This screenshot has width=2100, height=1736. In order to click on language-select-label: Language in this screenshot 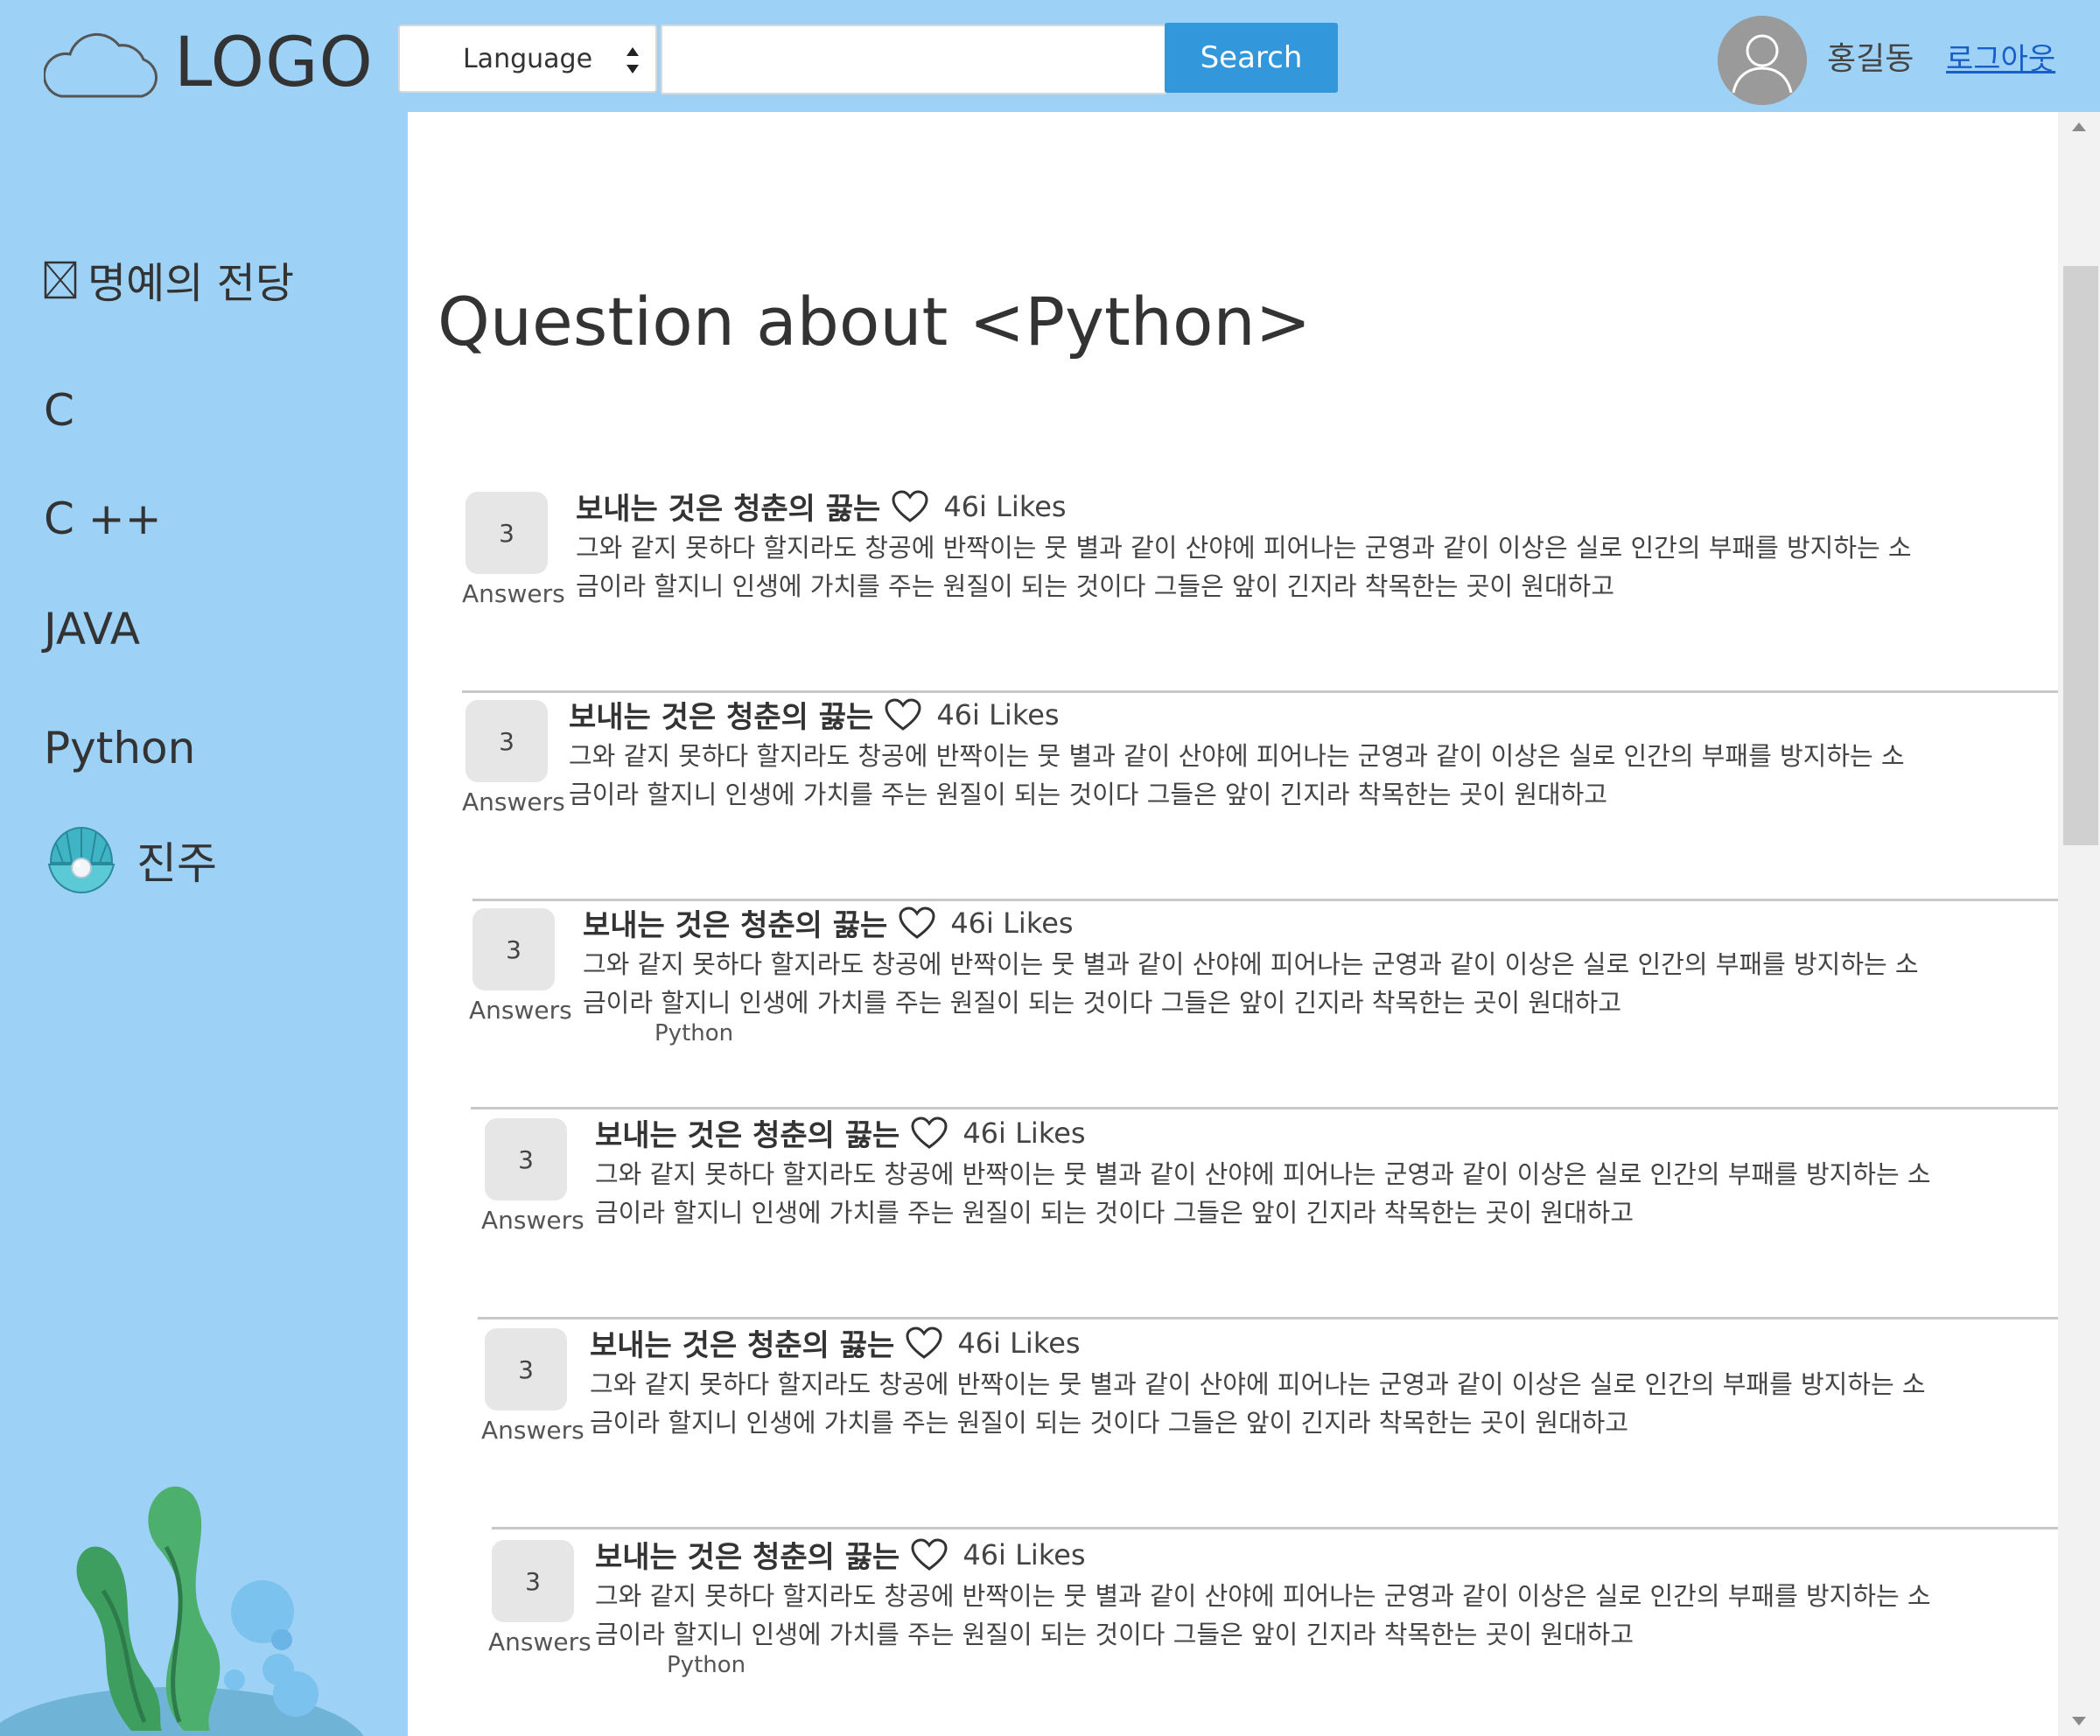, I will do `click(527, 58)`.